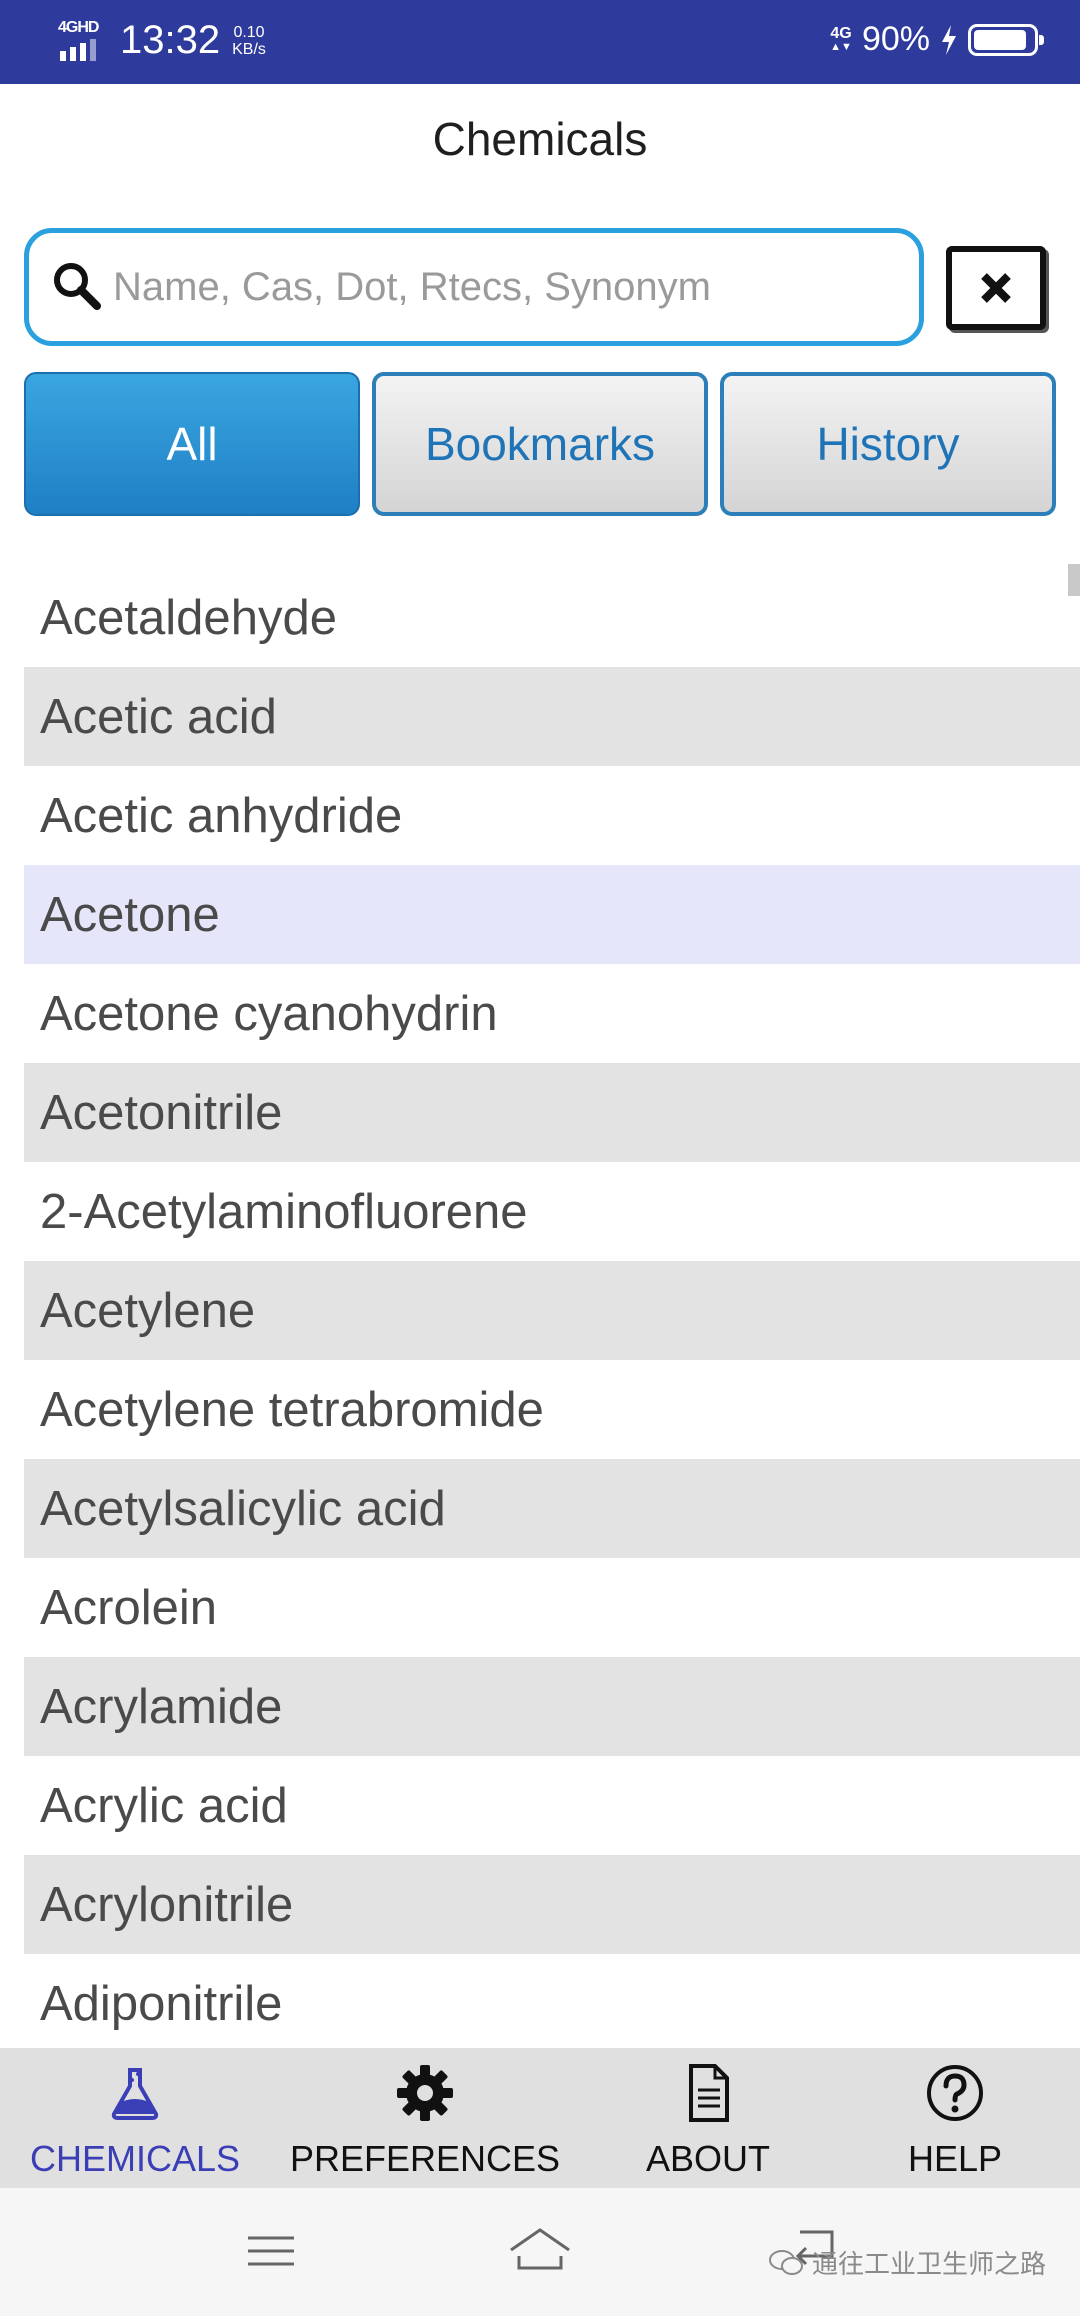 The height and width of the screenshot is (2316, 1080). Describe the element at coordinates (552, 1508) in the screenshot. I see `list-item: Acetylsalicylic acid` at that location.